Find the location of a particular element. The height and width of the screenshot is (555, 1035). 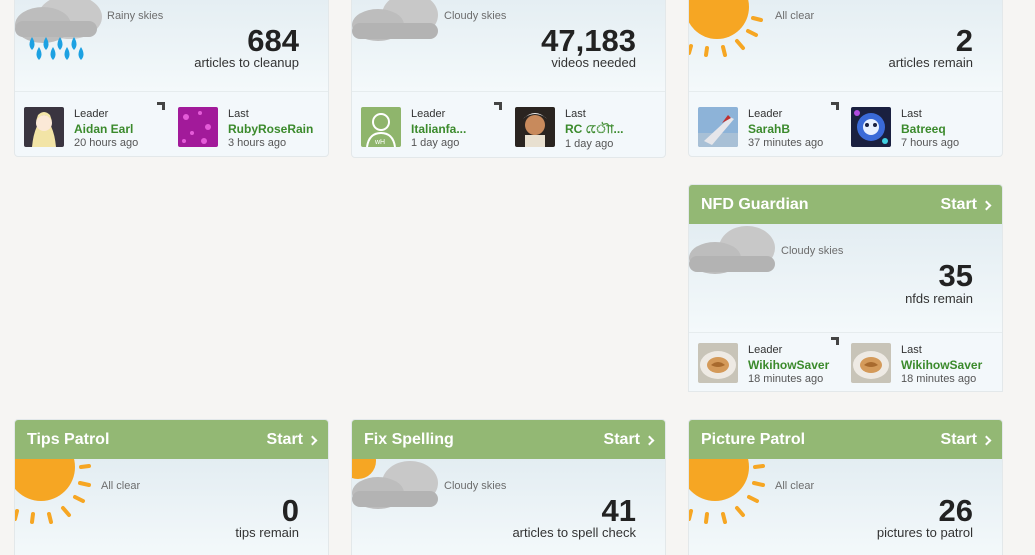

weather-panel: Cloudy skies 35 nfds remain is located at coordinates (845, 278).